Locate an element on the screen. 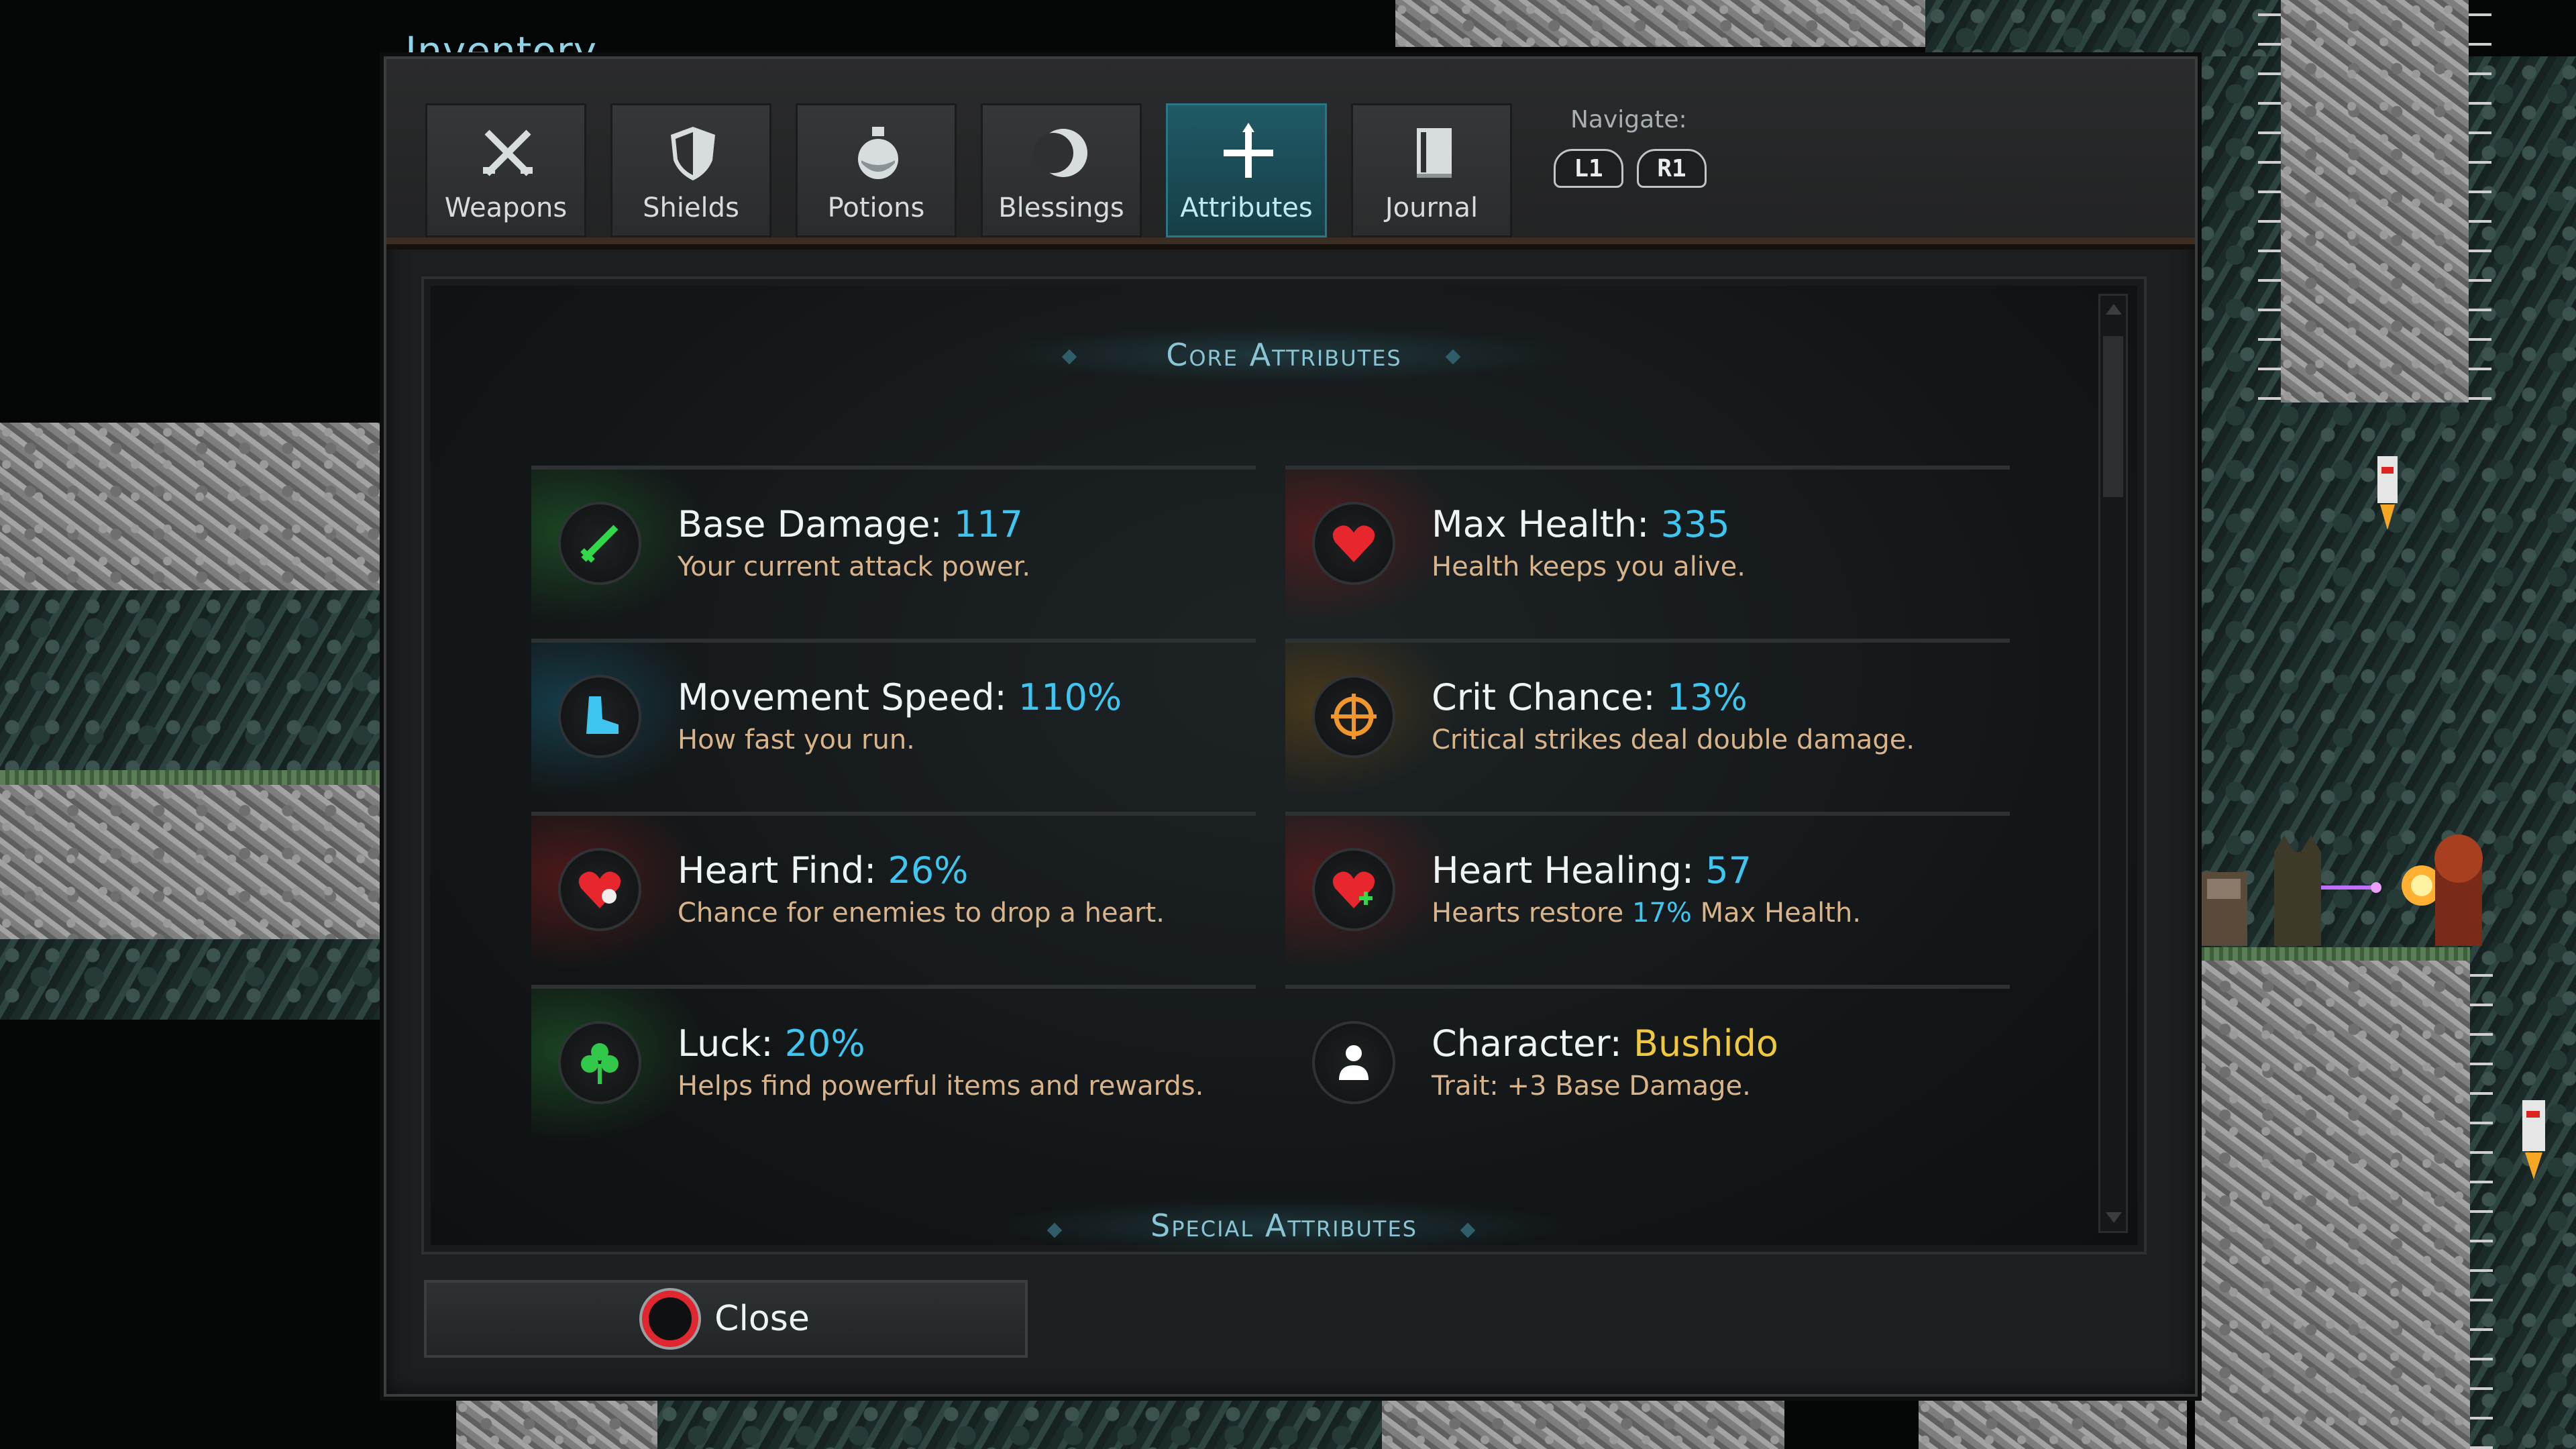  l1-button: L1 is located at coordinates (1588, 168).